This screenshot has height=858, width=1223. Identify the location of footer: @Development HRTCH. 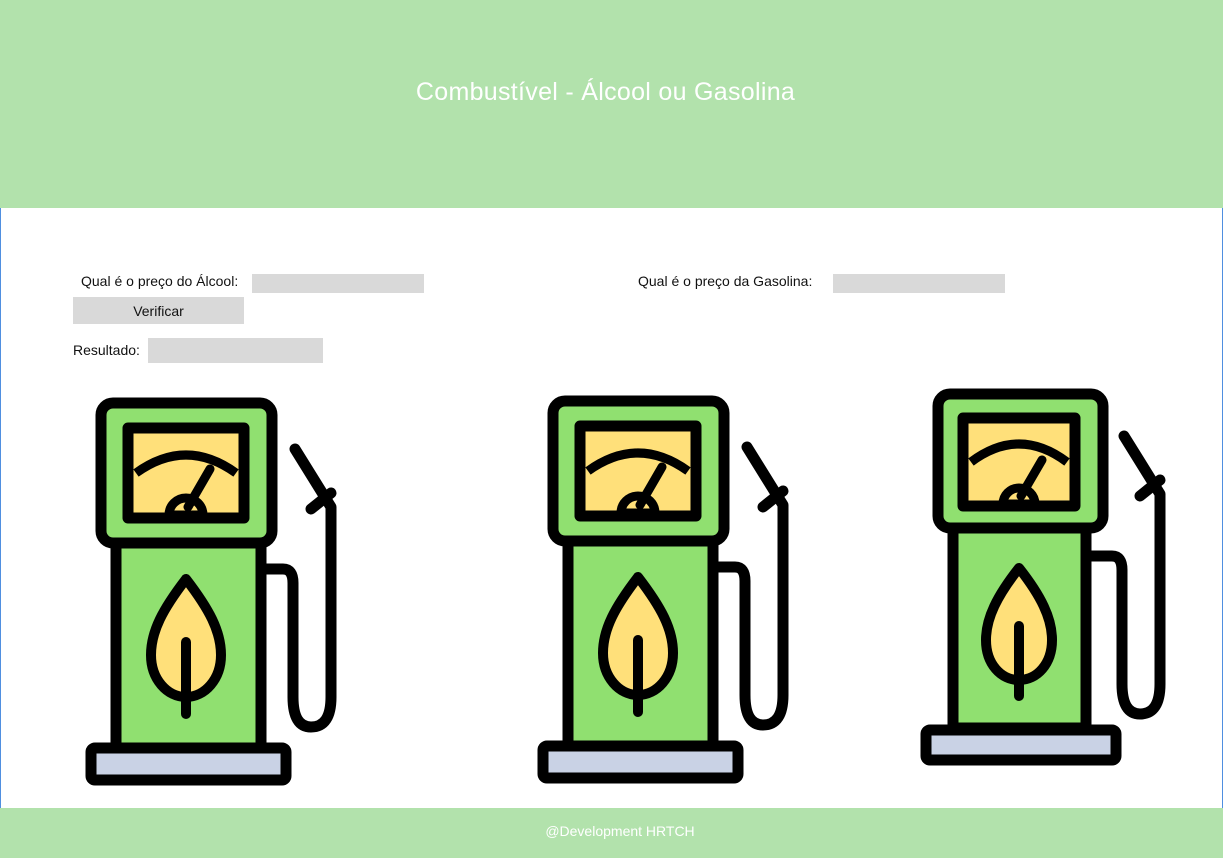
(611, 833).